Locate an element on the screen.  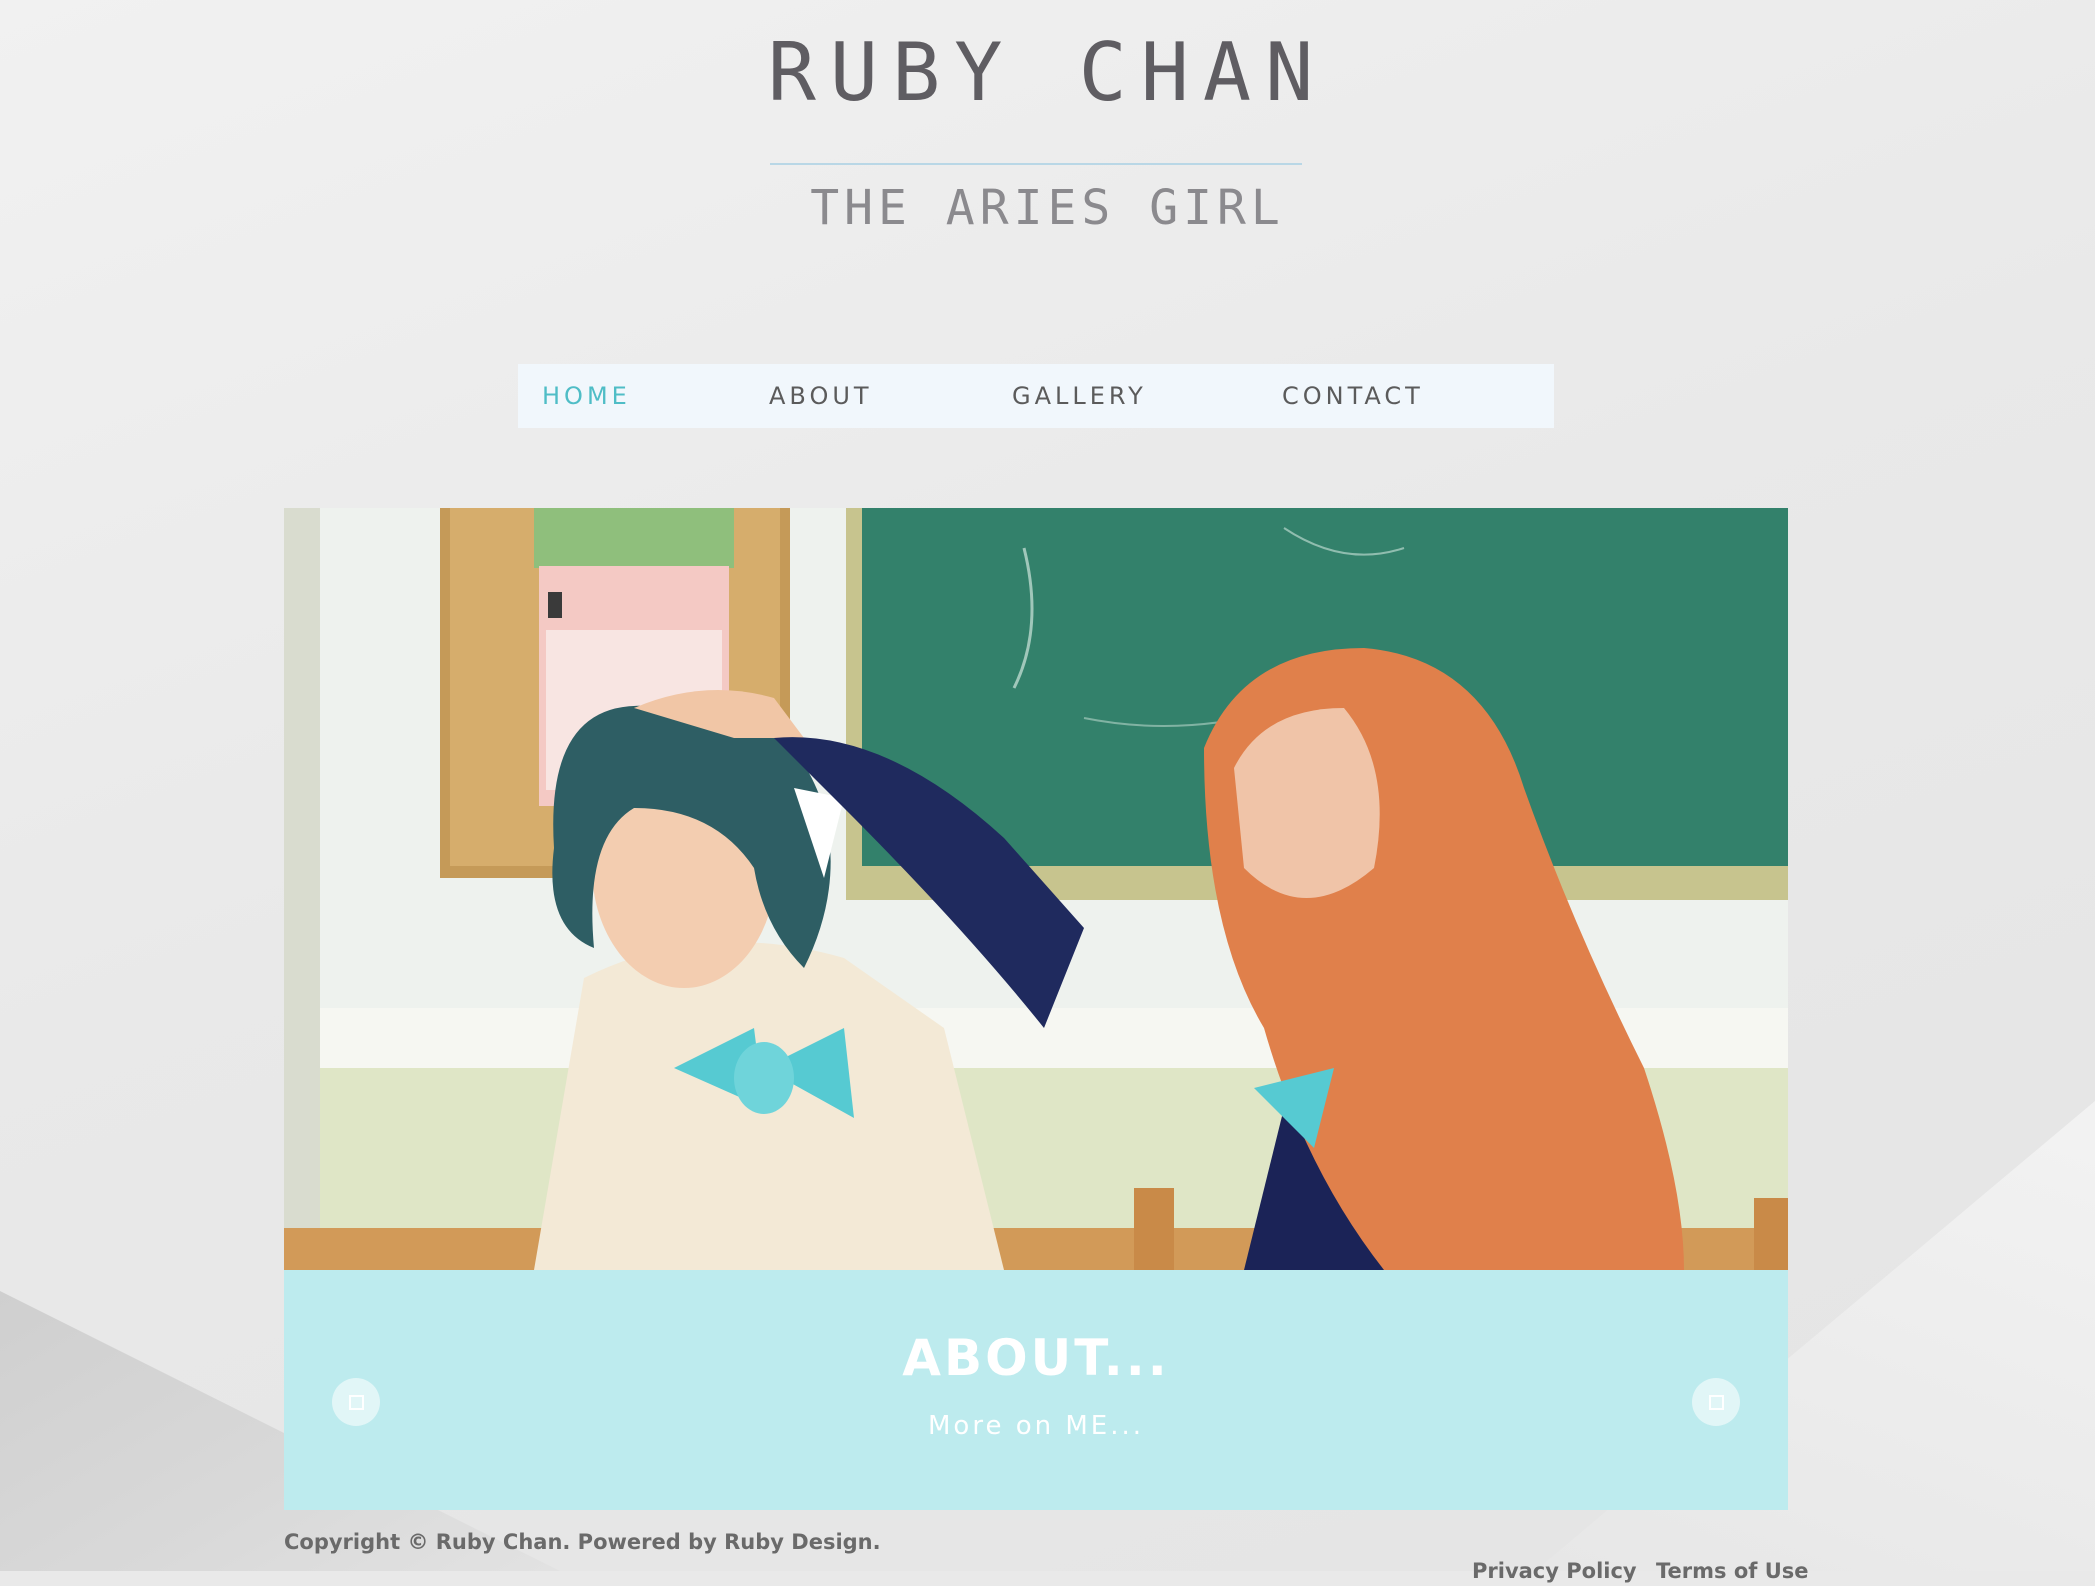
nav-item-about: ABOUT is located at coordinates (821, 396).